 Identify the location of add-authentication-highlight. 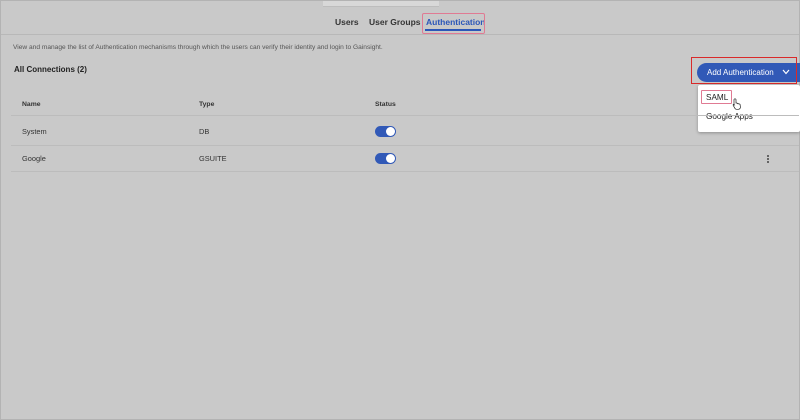
(744, 70).